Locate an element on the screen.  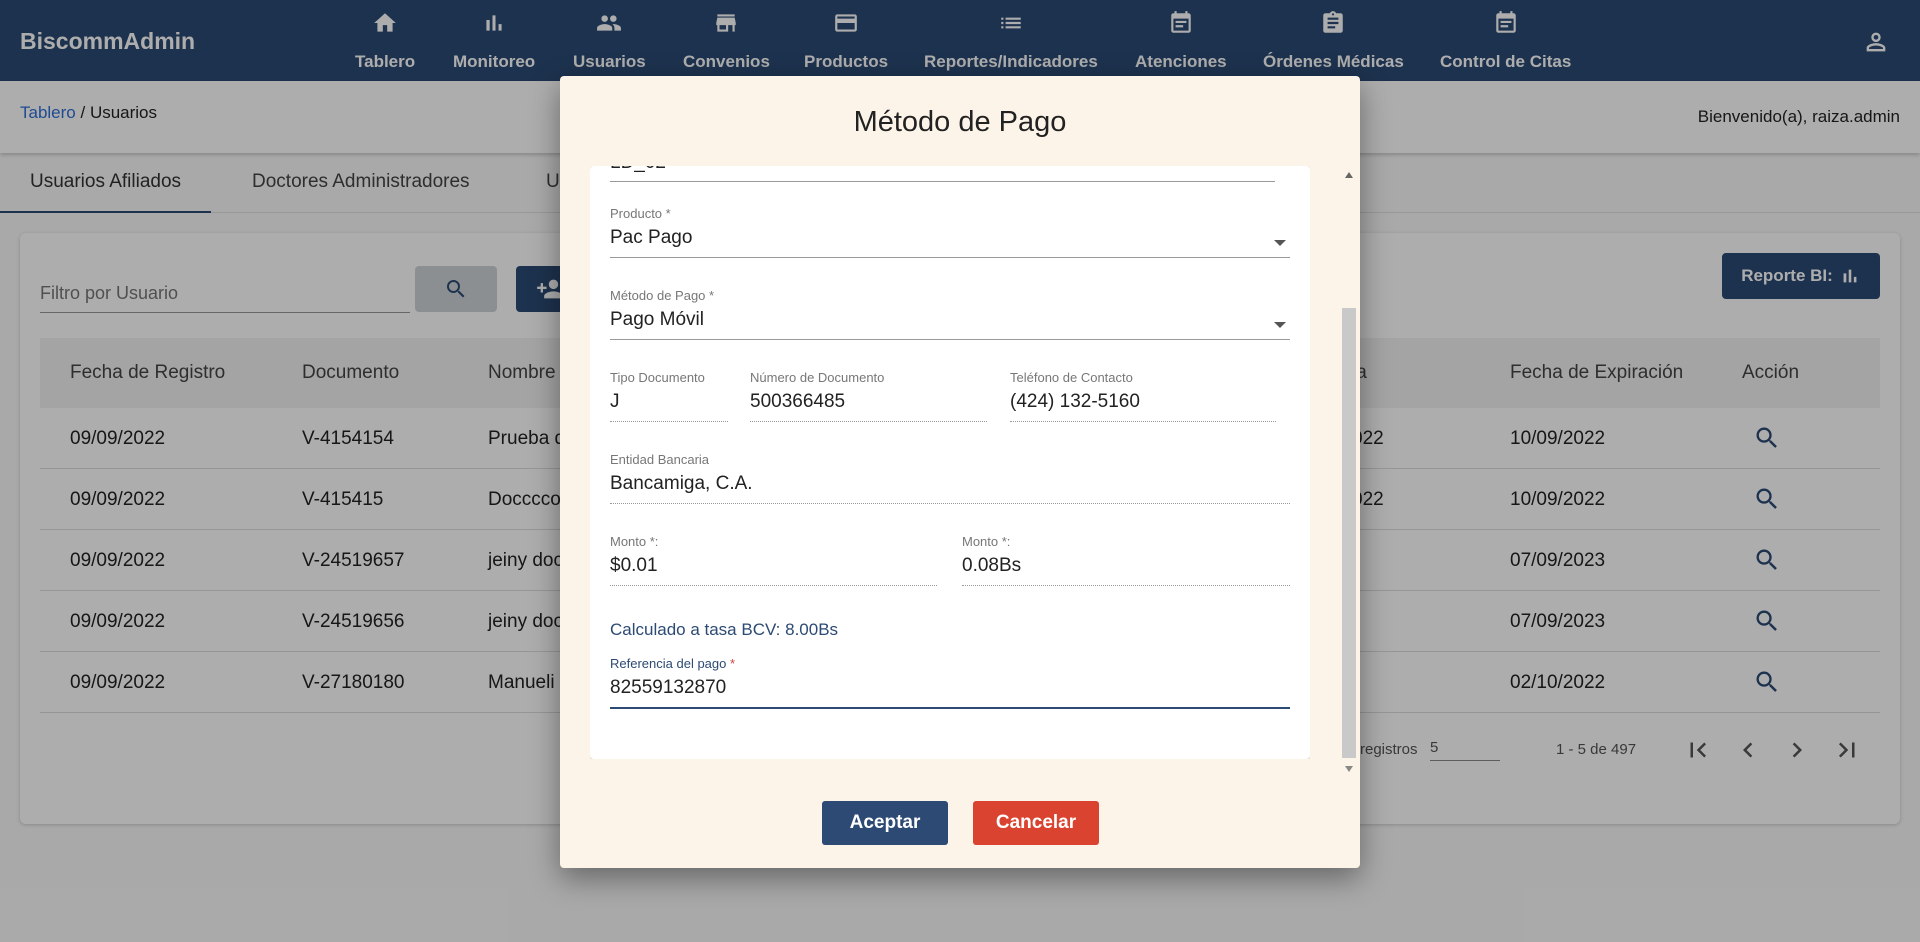
metodo-pago-label: Método de Pago * is located at coordinates (662, 295).